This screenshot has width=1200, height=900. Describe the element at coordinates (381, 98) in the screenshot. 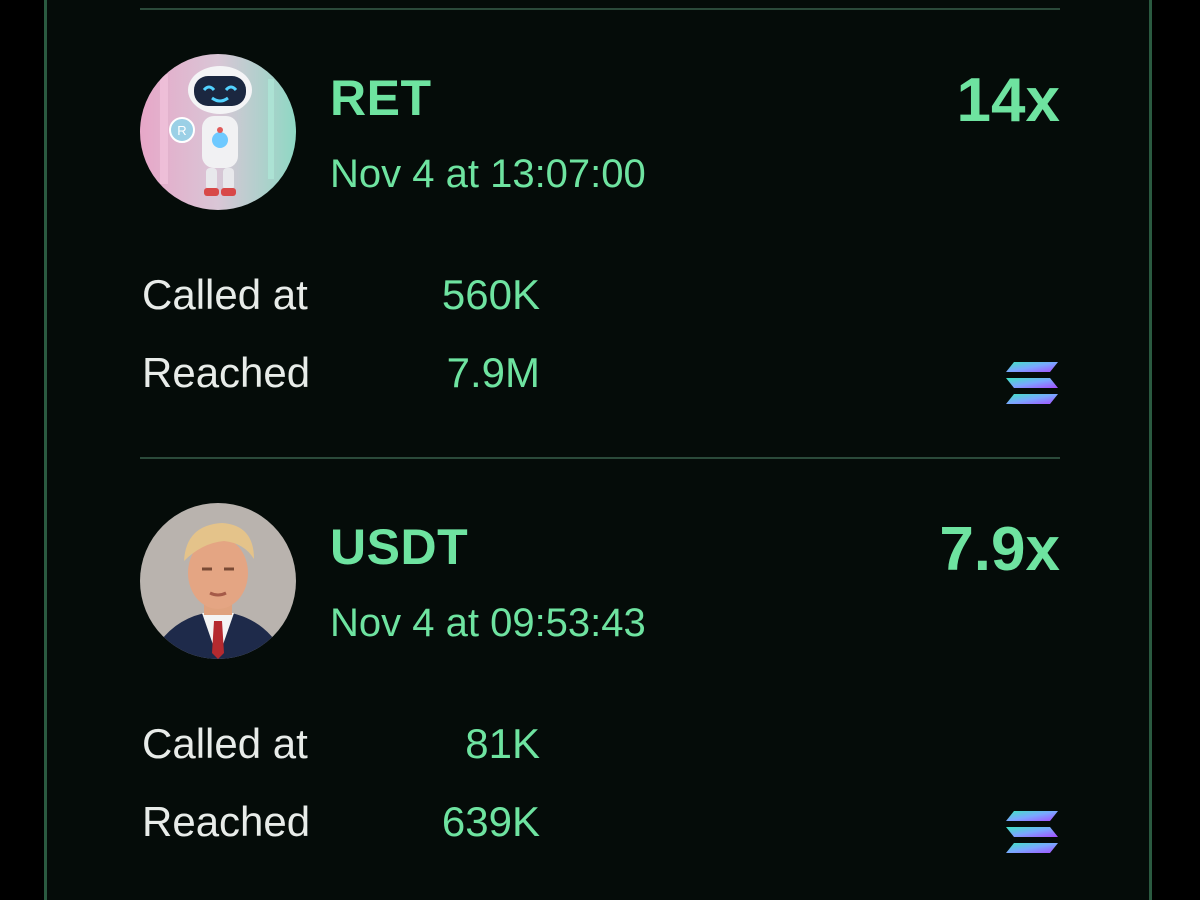

I see `token-ticker: RET` at that location.